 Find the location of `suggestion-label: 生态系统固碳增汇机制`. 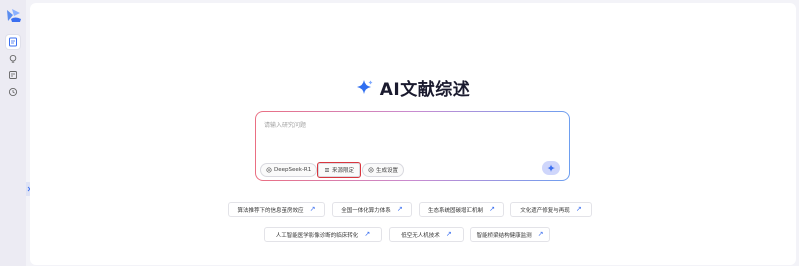

suggestion-label: 生态系统固碳增汇机制 is located at coordinates (456, 210).